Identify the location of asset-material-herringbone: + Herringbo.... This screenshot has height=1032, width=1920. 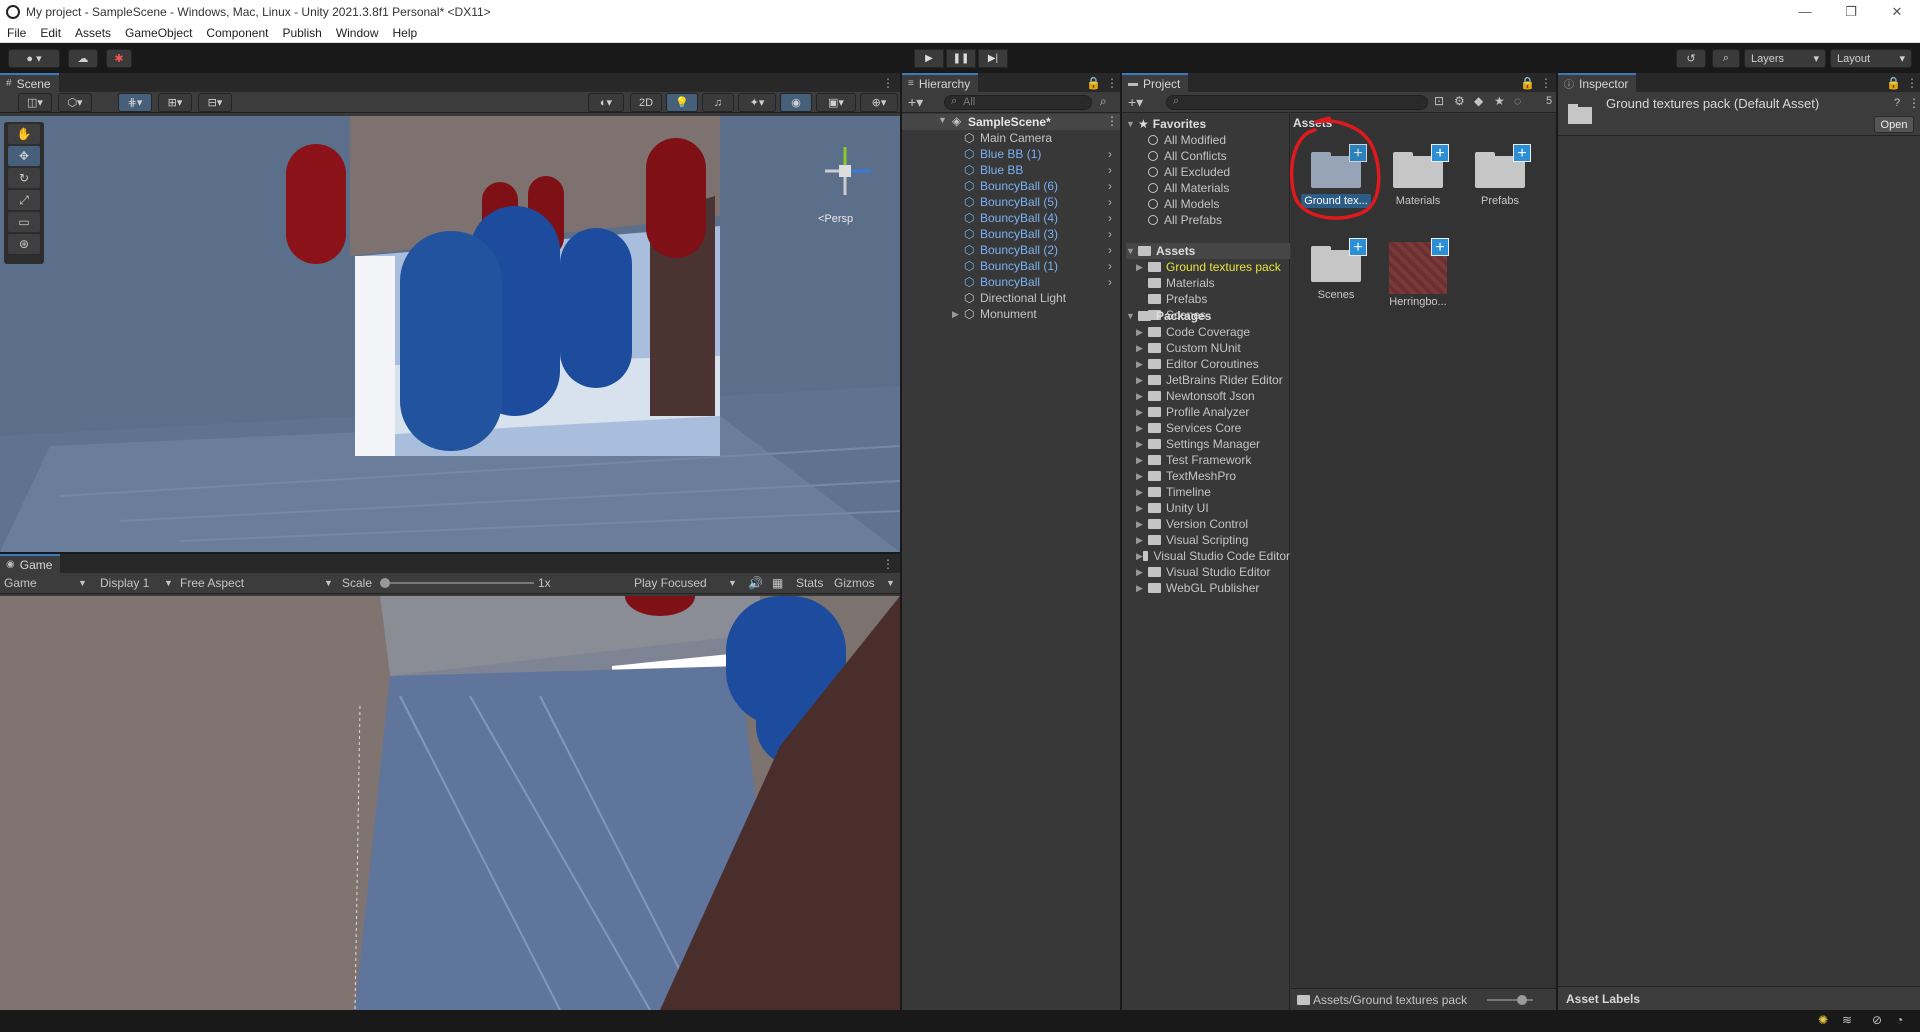
(1418, 273).